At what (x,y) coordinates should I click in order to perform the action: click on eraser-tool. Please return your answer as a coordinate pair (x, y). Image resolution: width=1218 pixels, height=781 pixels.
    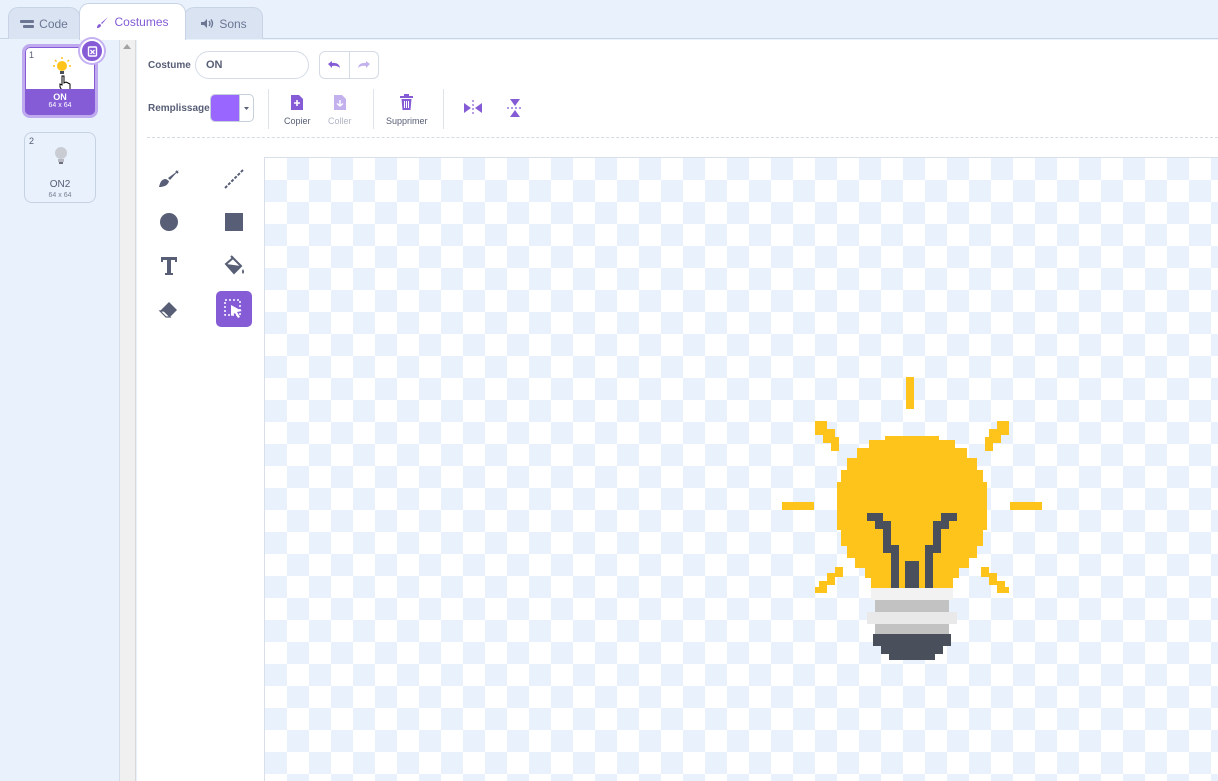
    Looking at the image, I should click on (169, 309).